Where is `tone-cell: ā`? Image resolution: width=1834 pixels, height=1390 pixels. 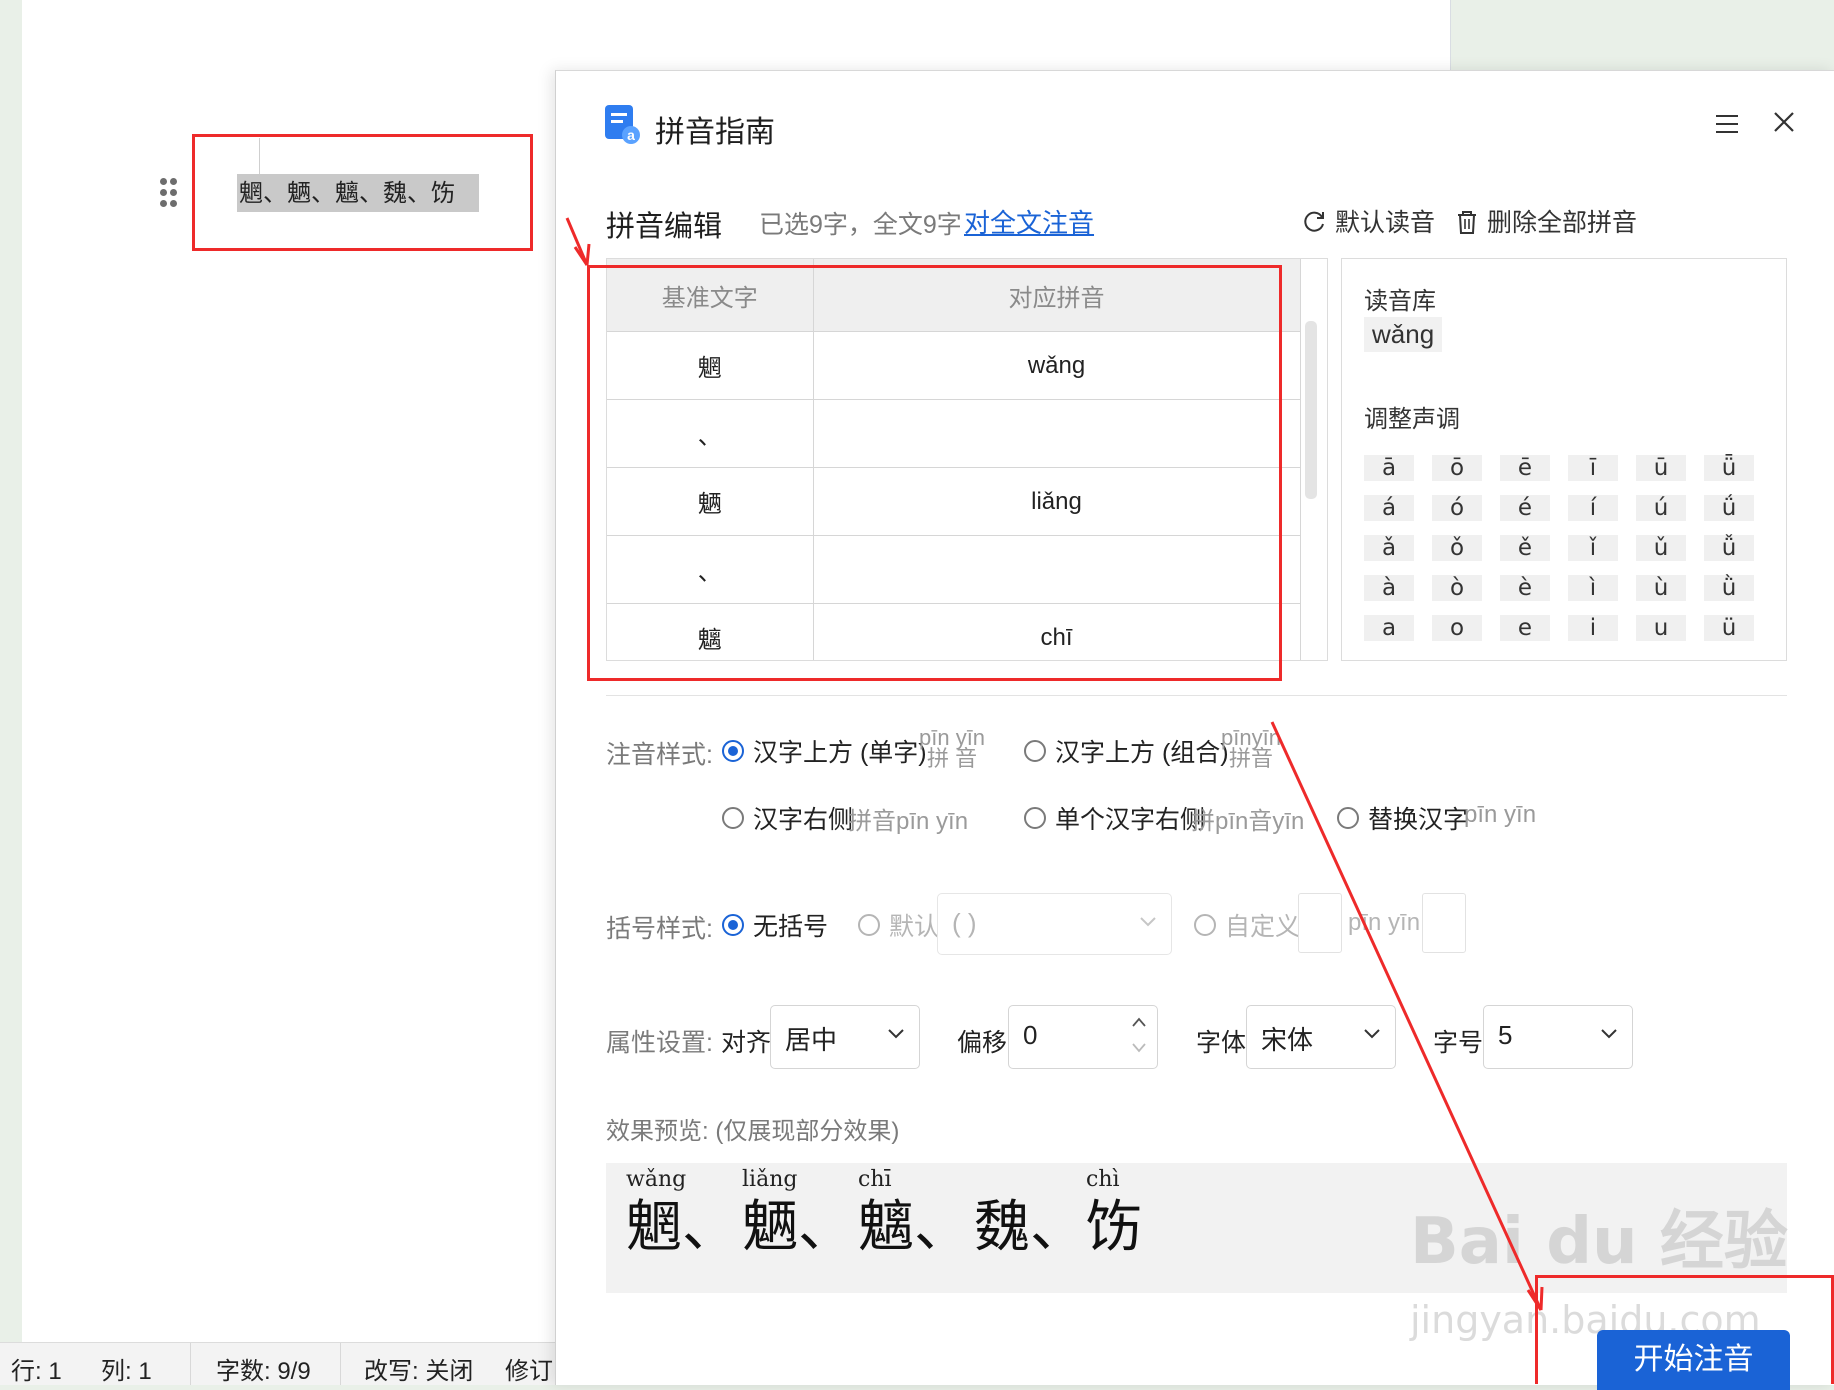 tone-cell: ā is located at coordinates (1389, 468).